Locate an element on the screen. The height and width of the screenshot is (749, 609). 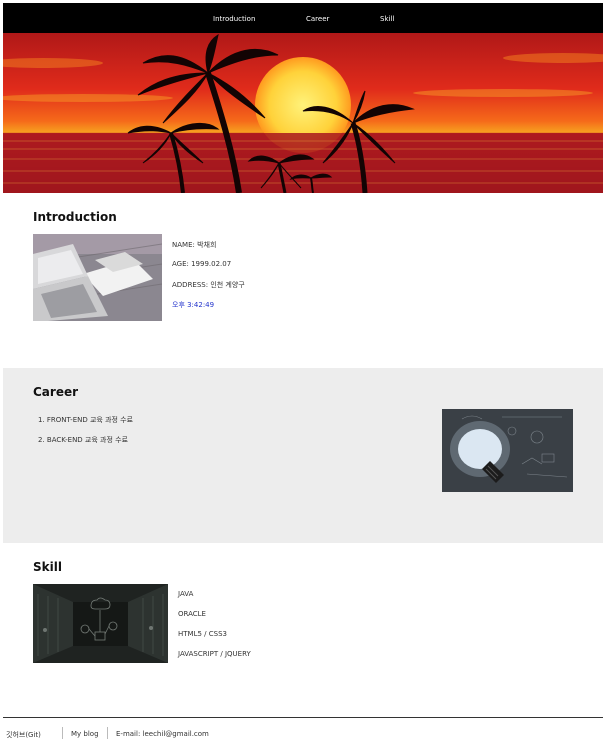
footer-blog-link: My blog is located at coordinates (85, 734).